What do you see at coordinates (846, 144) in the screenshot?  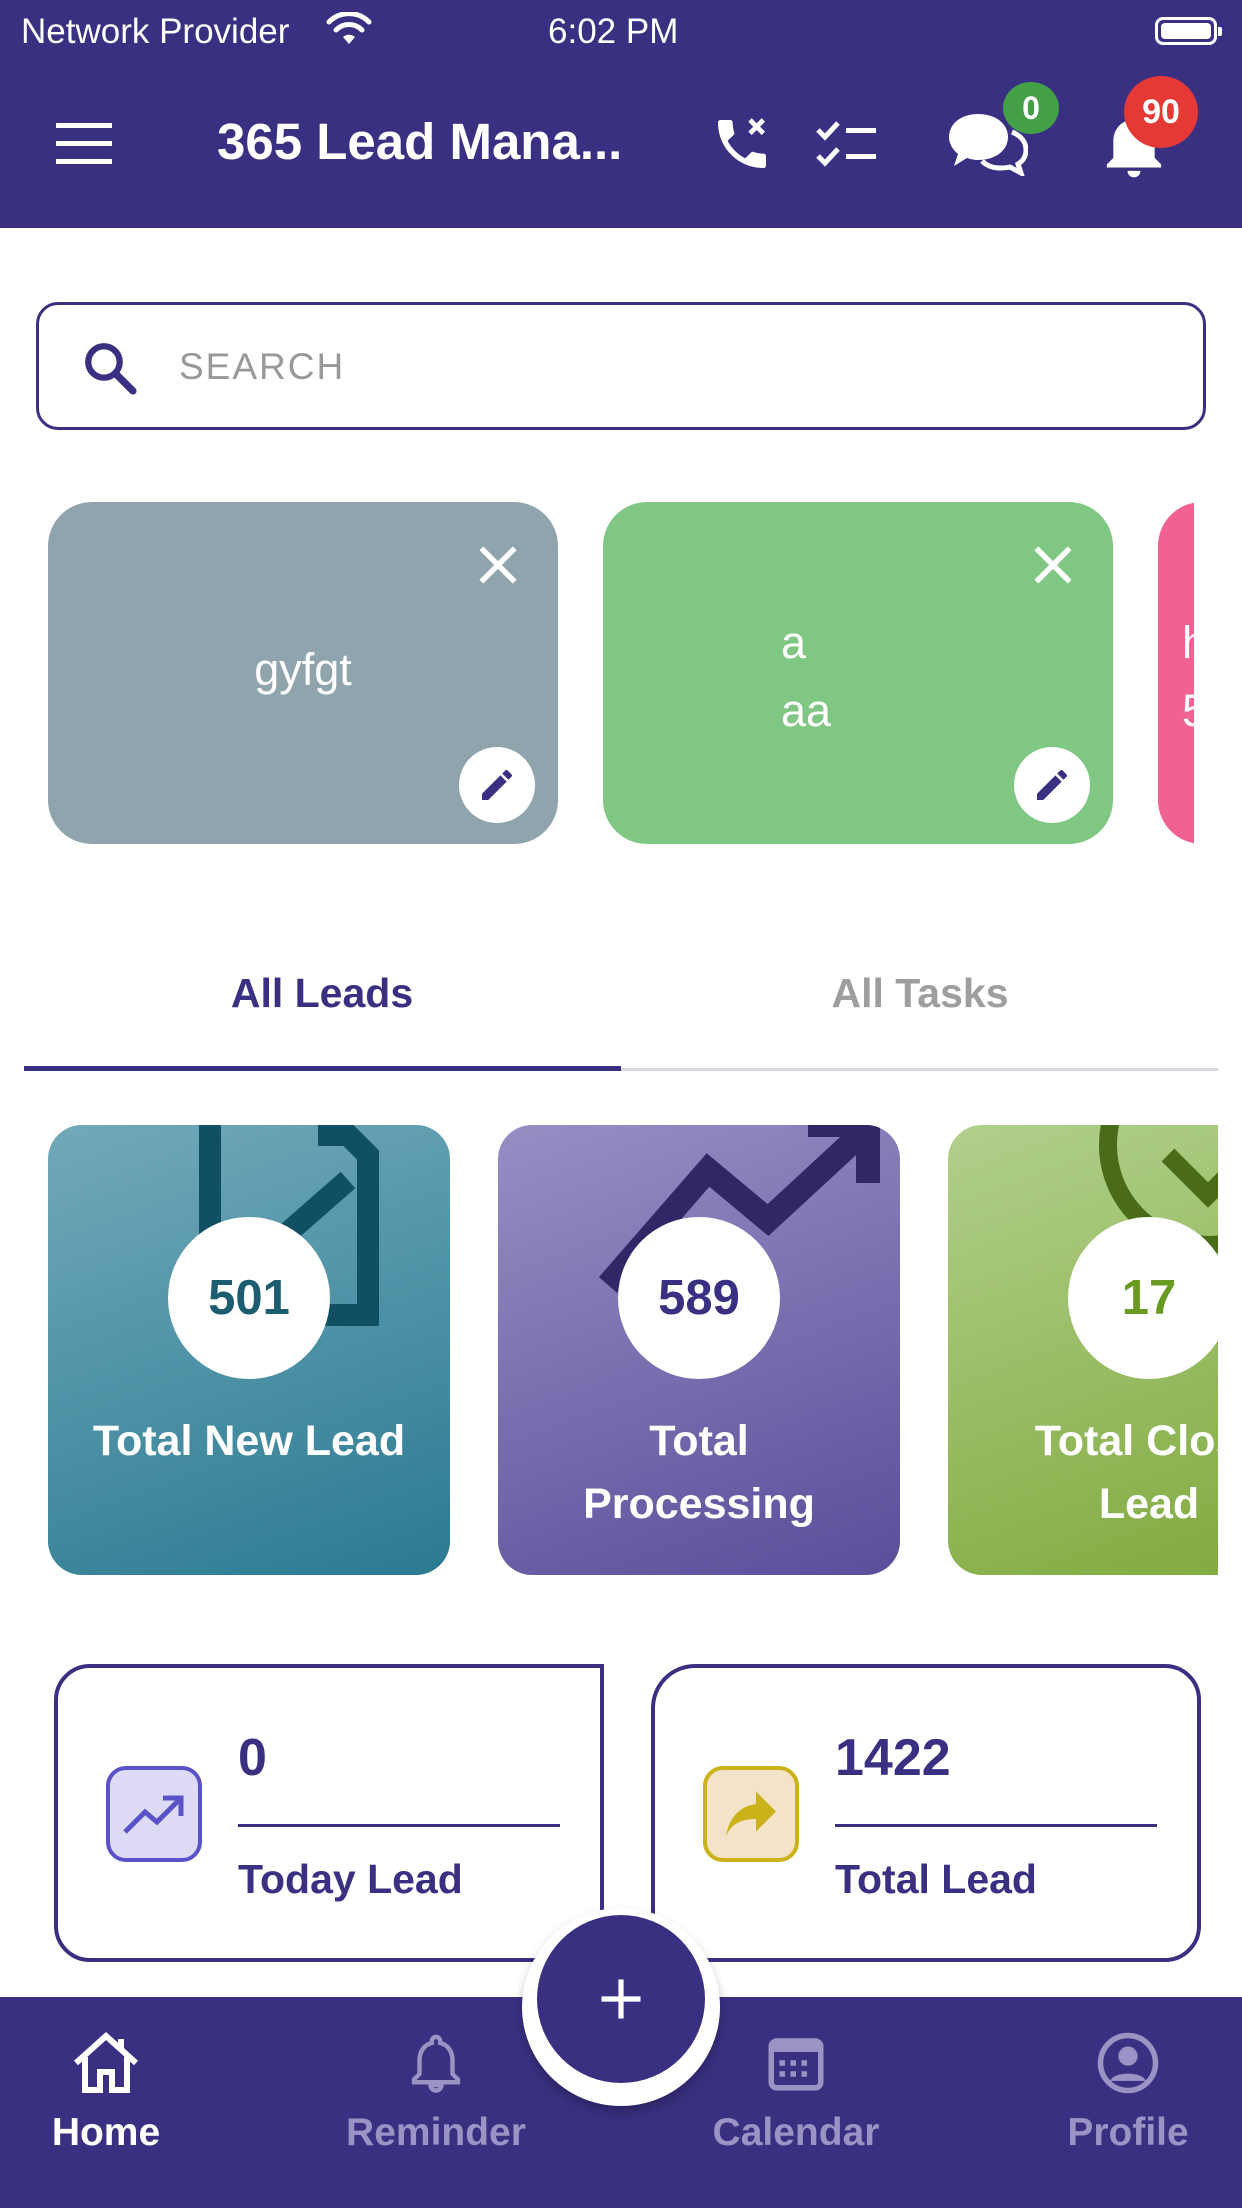 I see `checklist-icon` at bounding box center [846, 144].